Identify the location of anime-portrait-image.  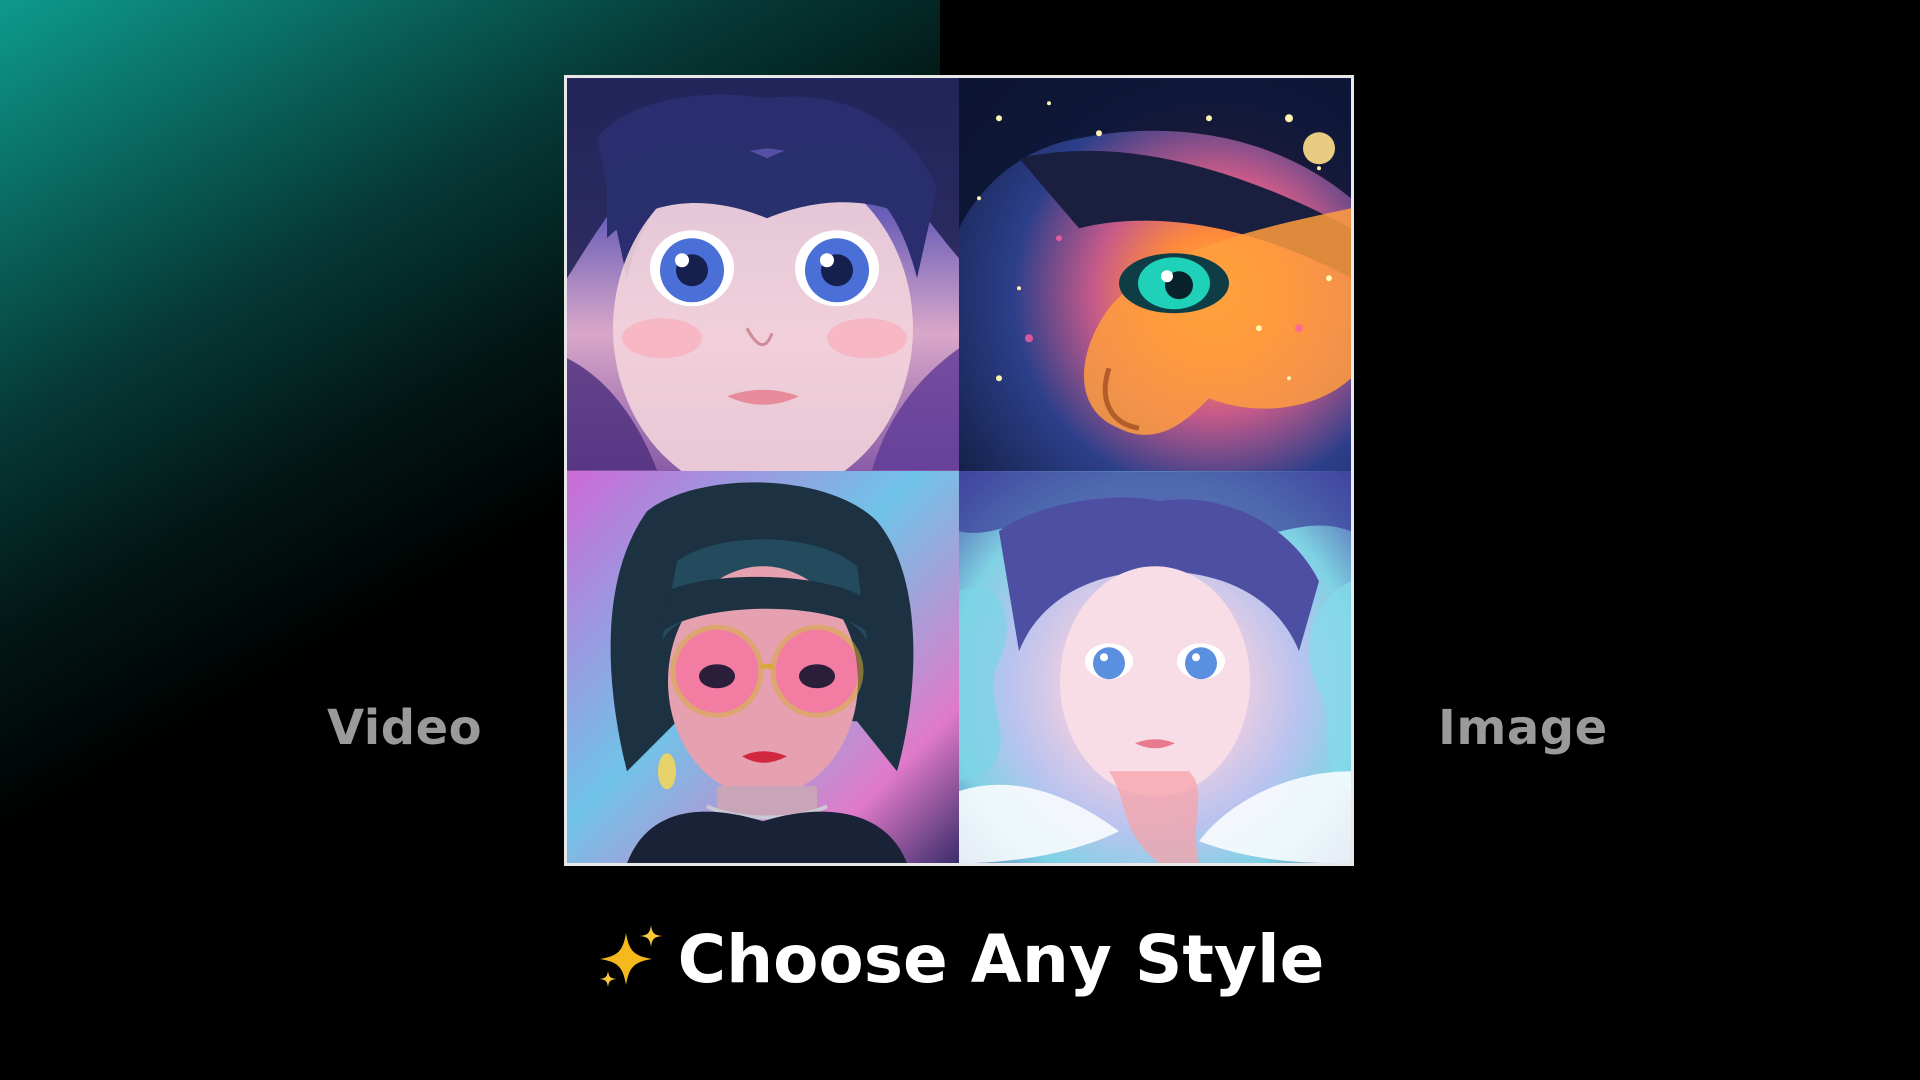
(763, 274).